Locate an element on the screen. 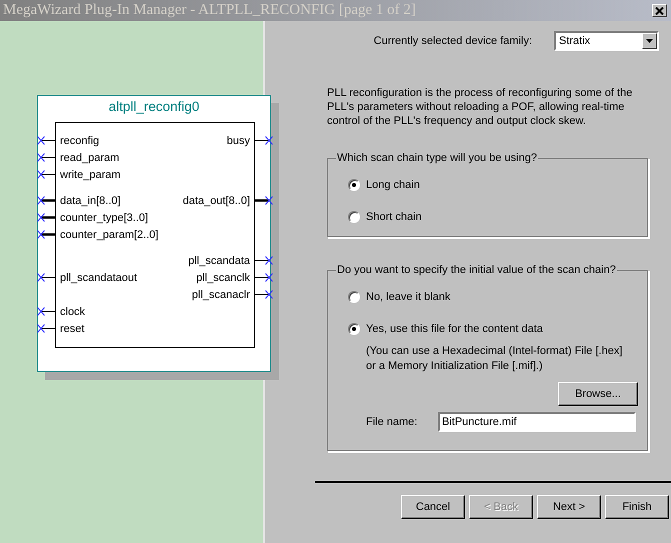 The width and height of the screenshot is (671, 543). port-label: busy is located at coordinates (238, 140).